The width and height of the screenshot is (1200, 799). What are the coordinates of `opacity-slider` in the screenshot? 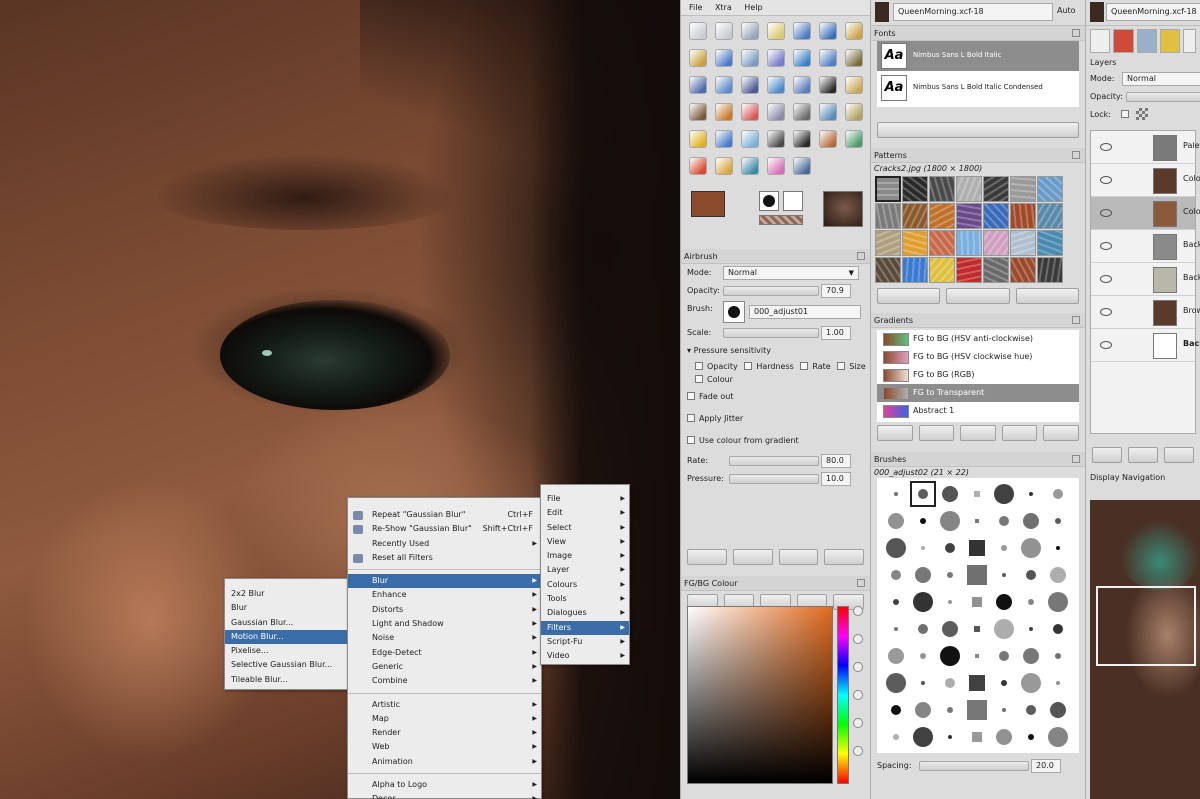 It's located at (771, 291).